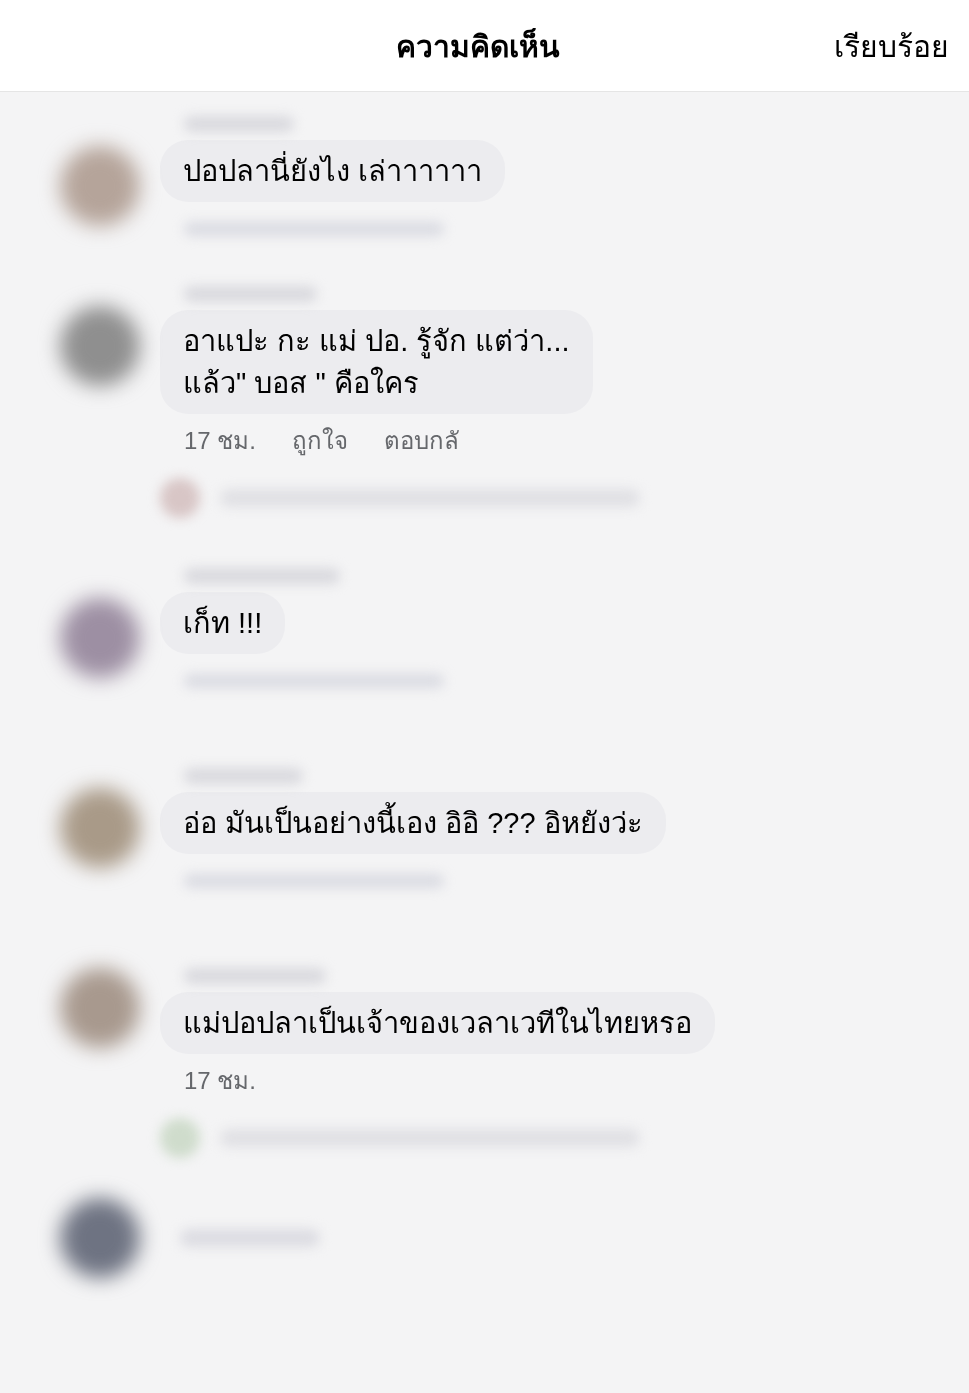 This screenshot has height=1393, width=969. I want to click on comment-text: ปอปลานี่ยังไง เล่าาาาาา, so click(333, 171).